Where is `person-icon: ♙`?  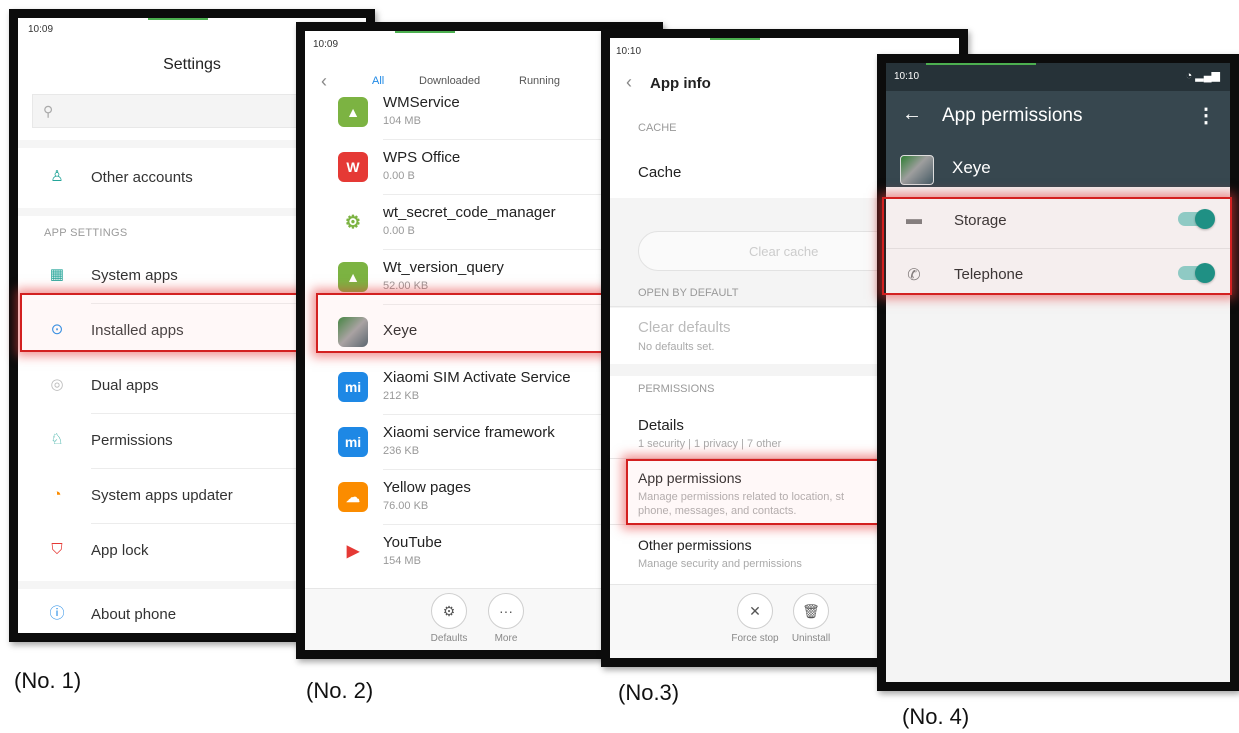
person-icon: ♙ is located at coordinates (57, 176).